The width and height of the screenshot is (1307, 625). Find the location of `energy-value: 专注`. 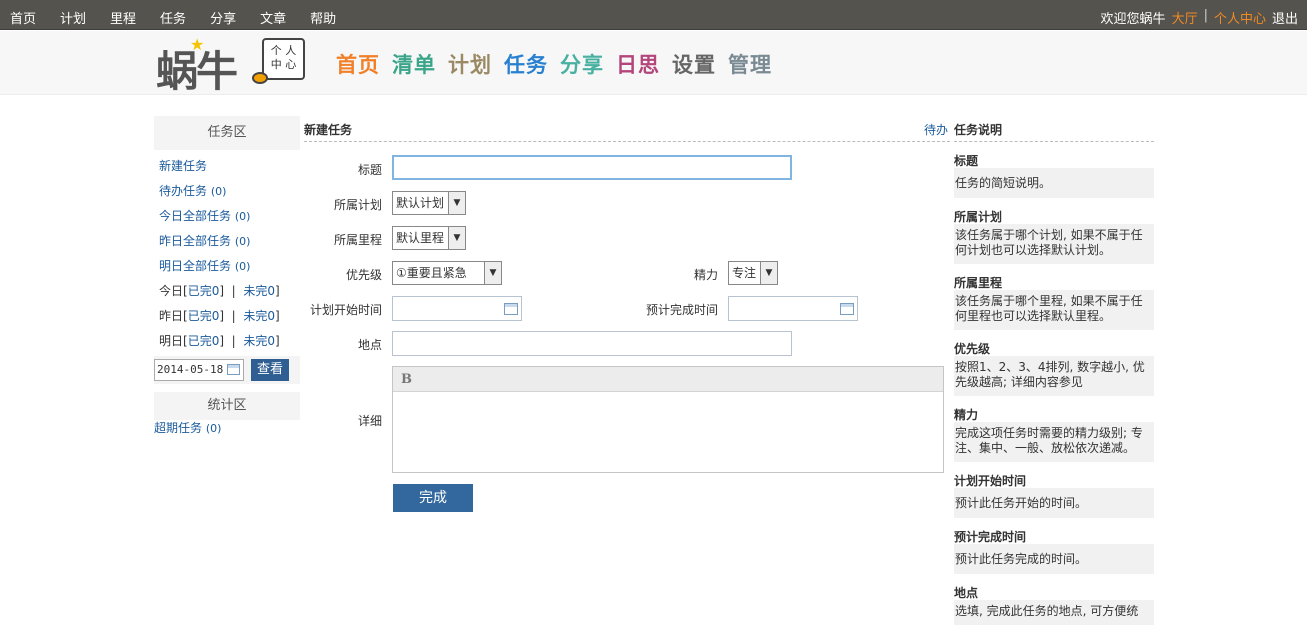

energy-value: 专注 is located at coordinates (744, 273).